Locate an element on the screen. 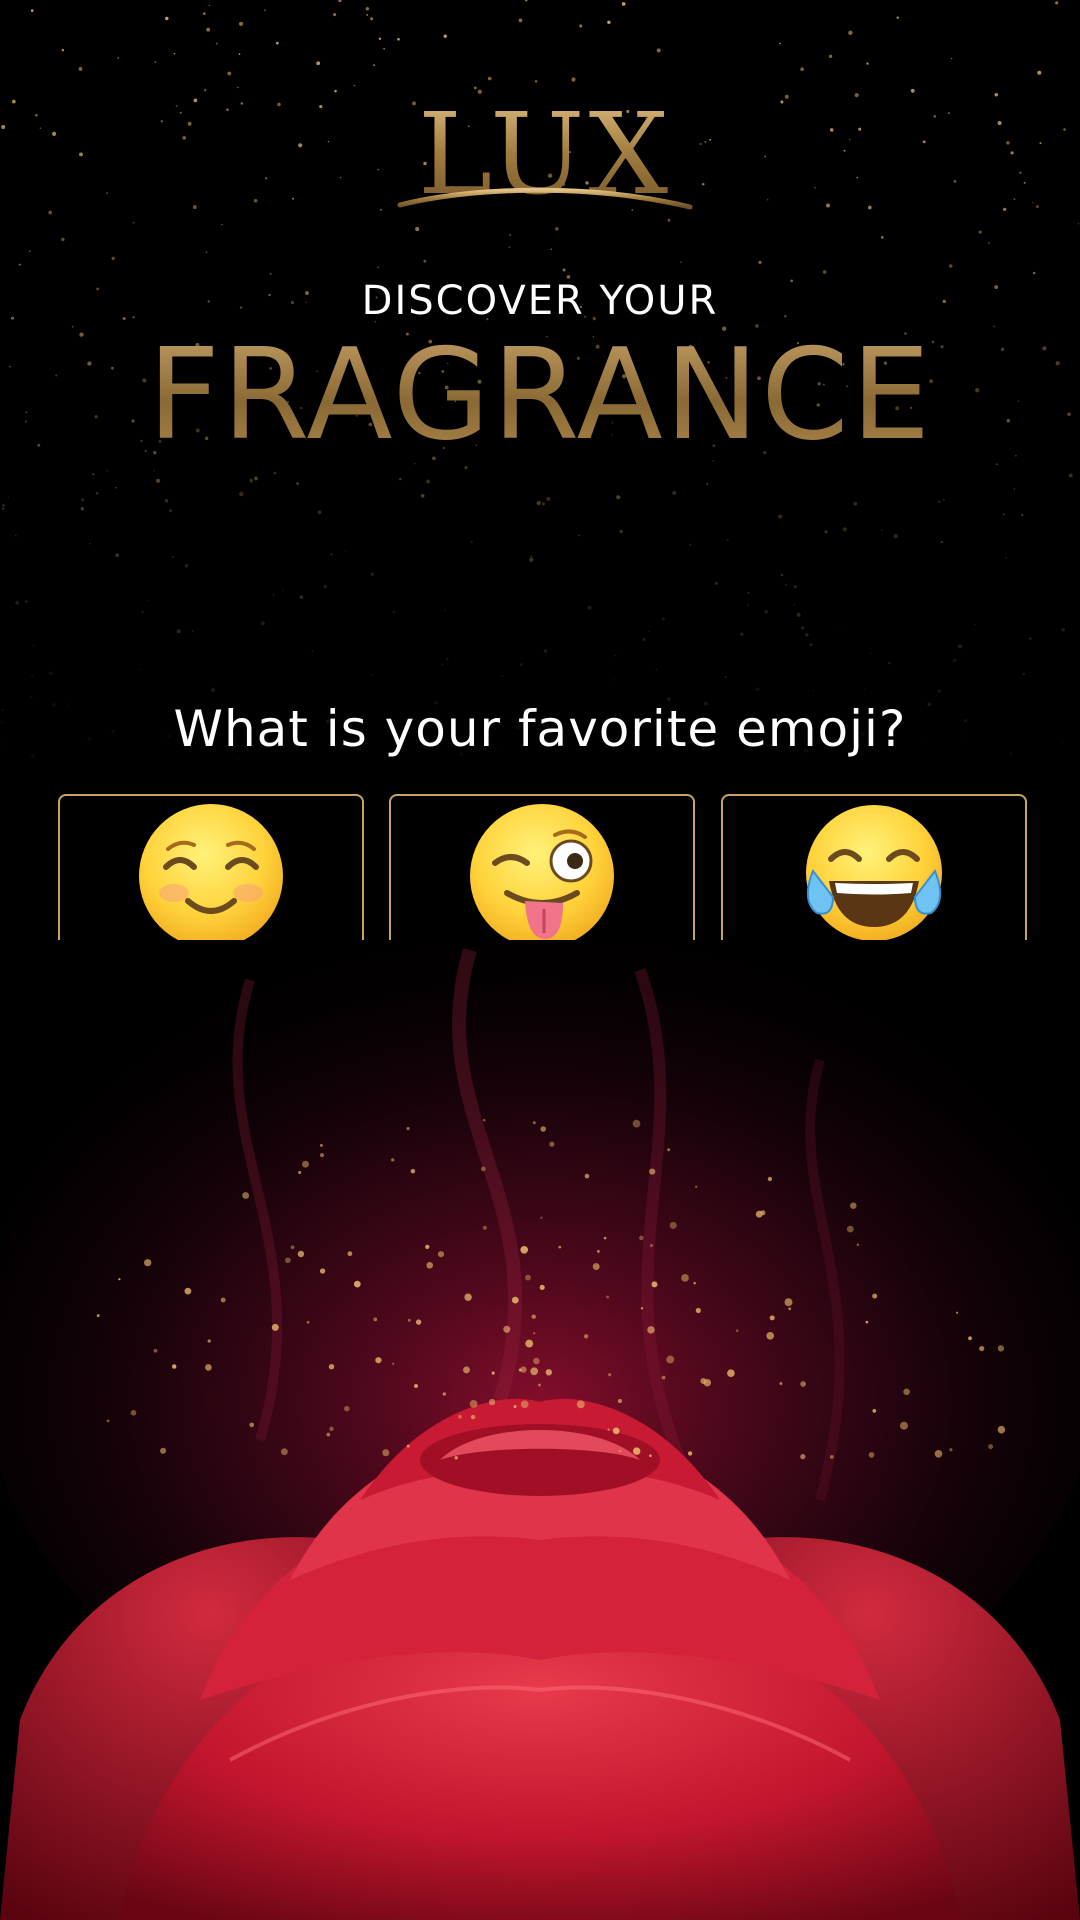 Image resolution: width=1080 pixels, height=1920 pixels. logo-wordmark: LUX is located at coordinates (545, 157).